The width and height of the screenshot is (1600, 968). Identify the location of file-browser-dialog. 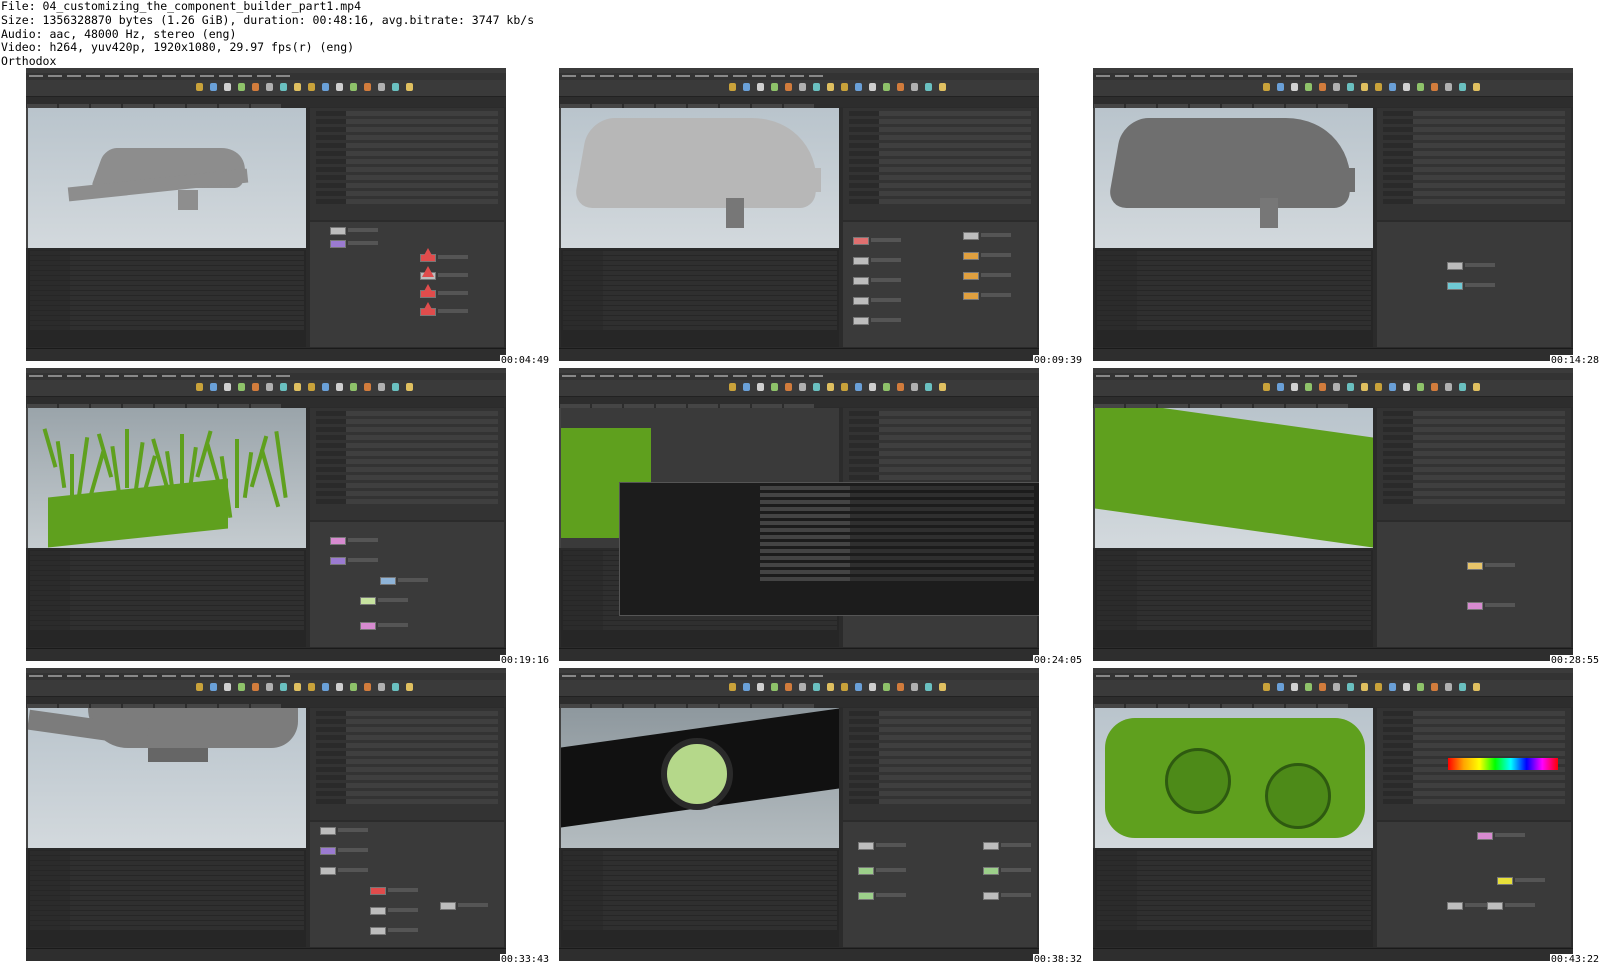
(829, 549).